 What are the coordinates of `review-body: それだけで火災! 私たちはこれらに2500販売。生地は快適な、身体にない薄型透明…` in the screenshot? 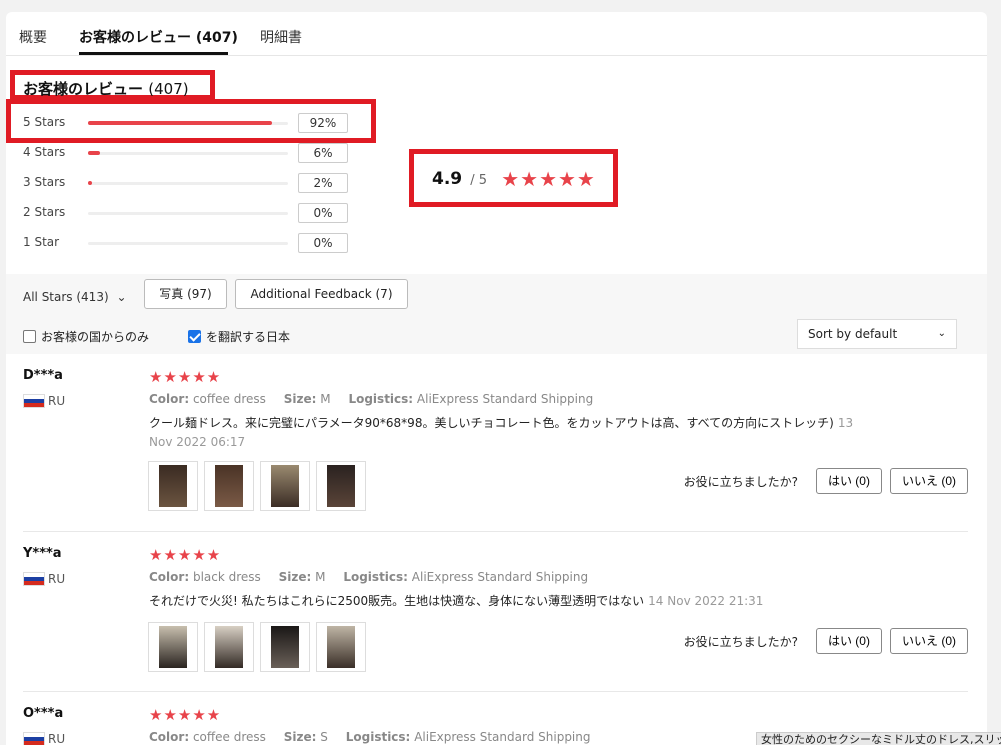 It's located at (397, 601).